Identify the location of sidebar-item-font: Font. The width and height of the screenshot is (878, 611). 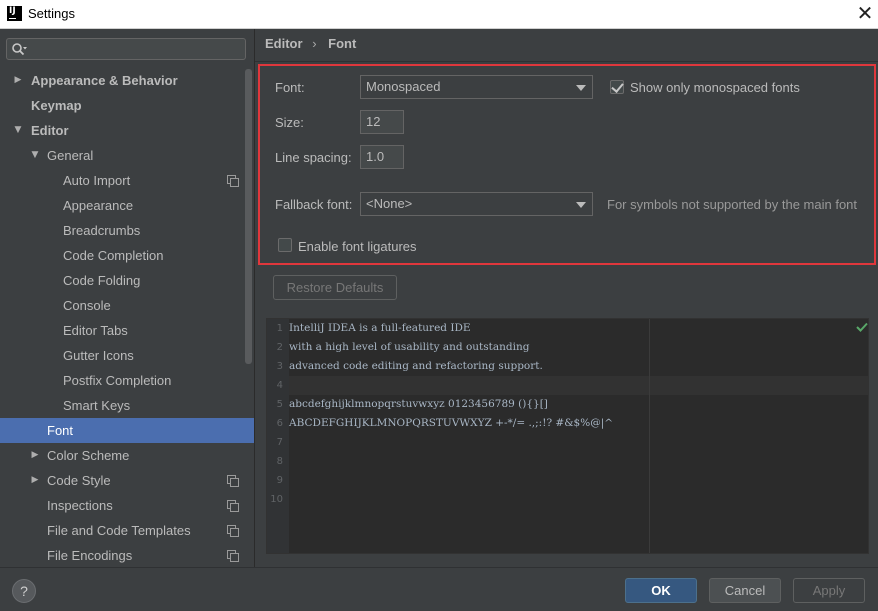
(127, 430).